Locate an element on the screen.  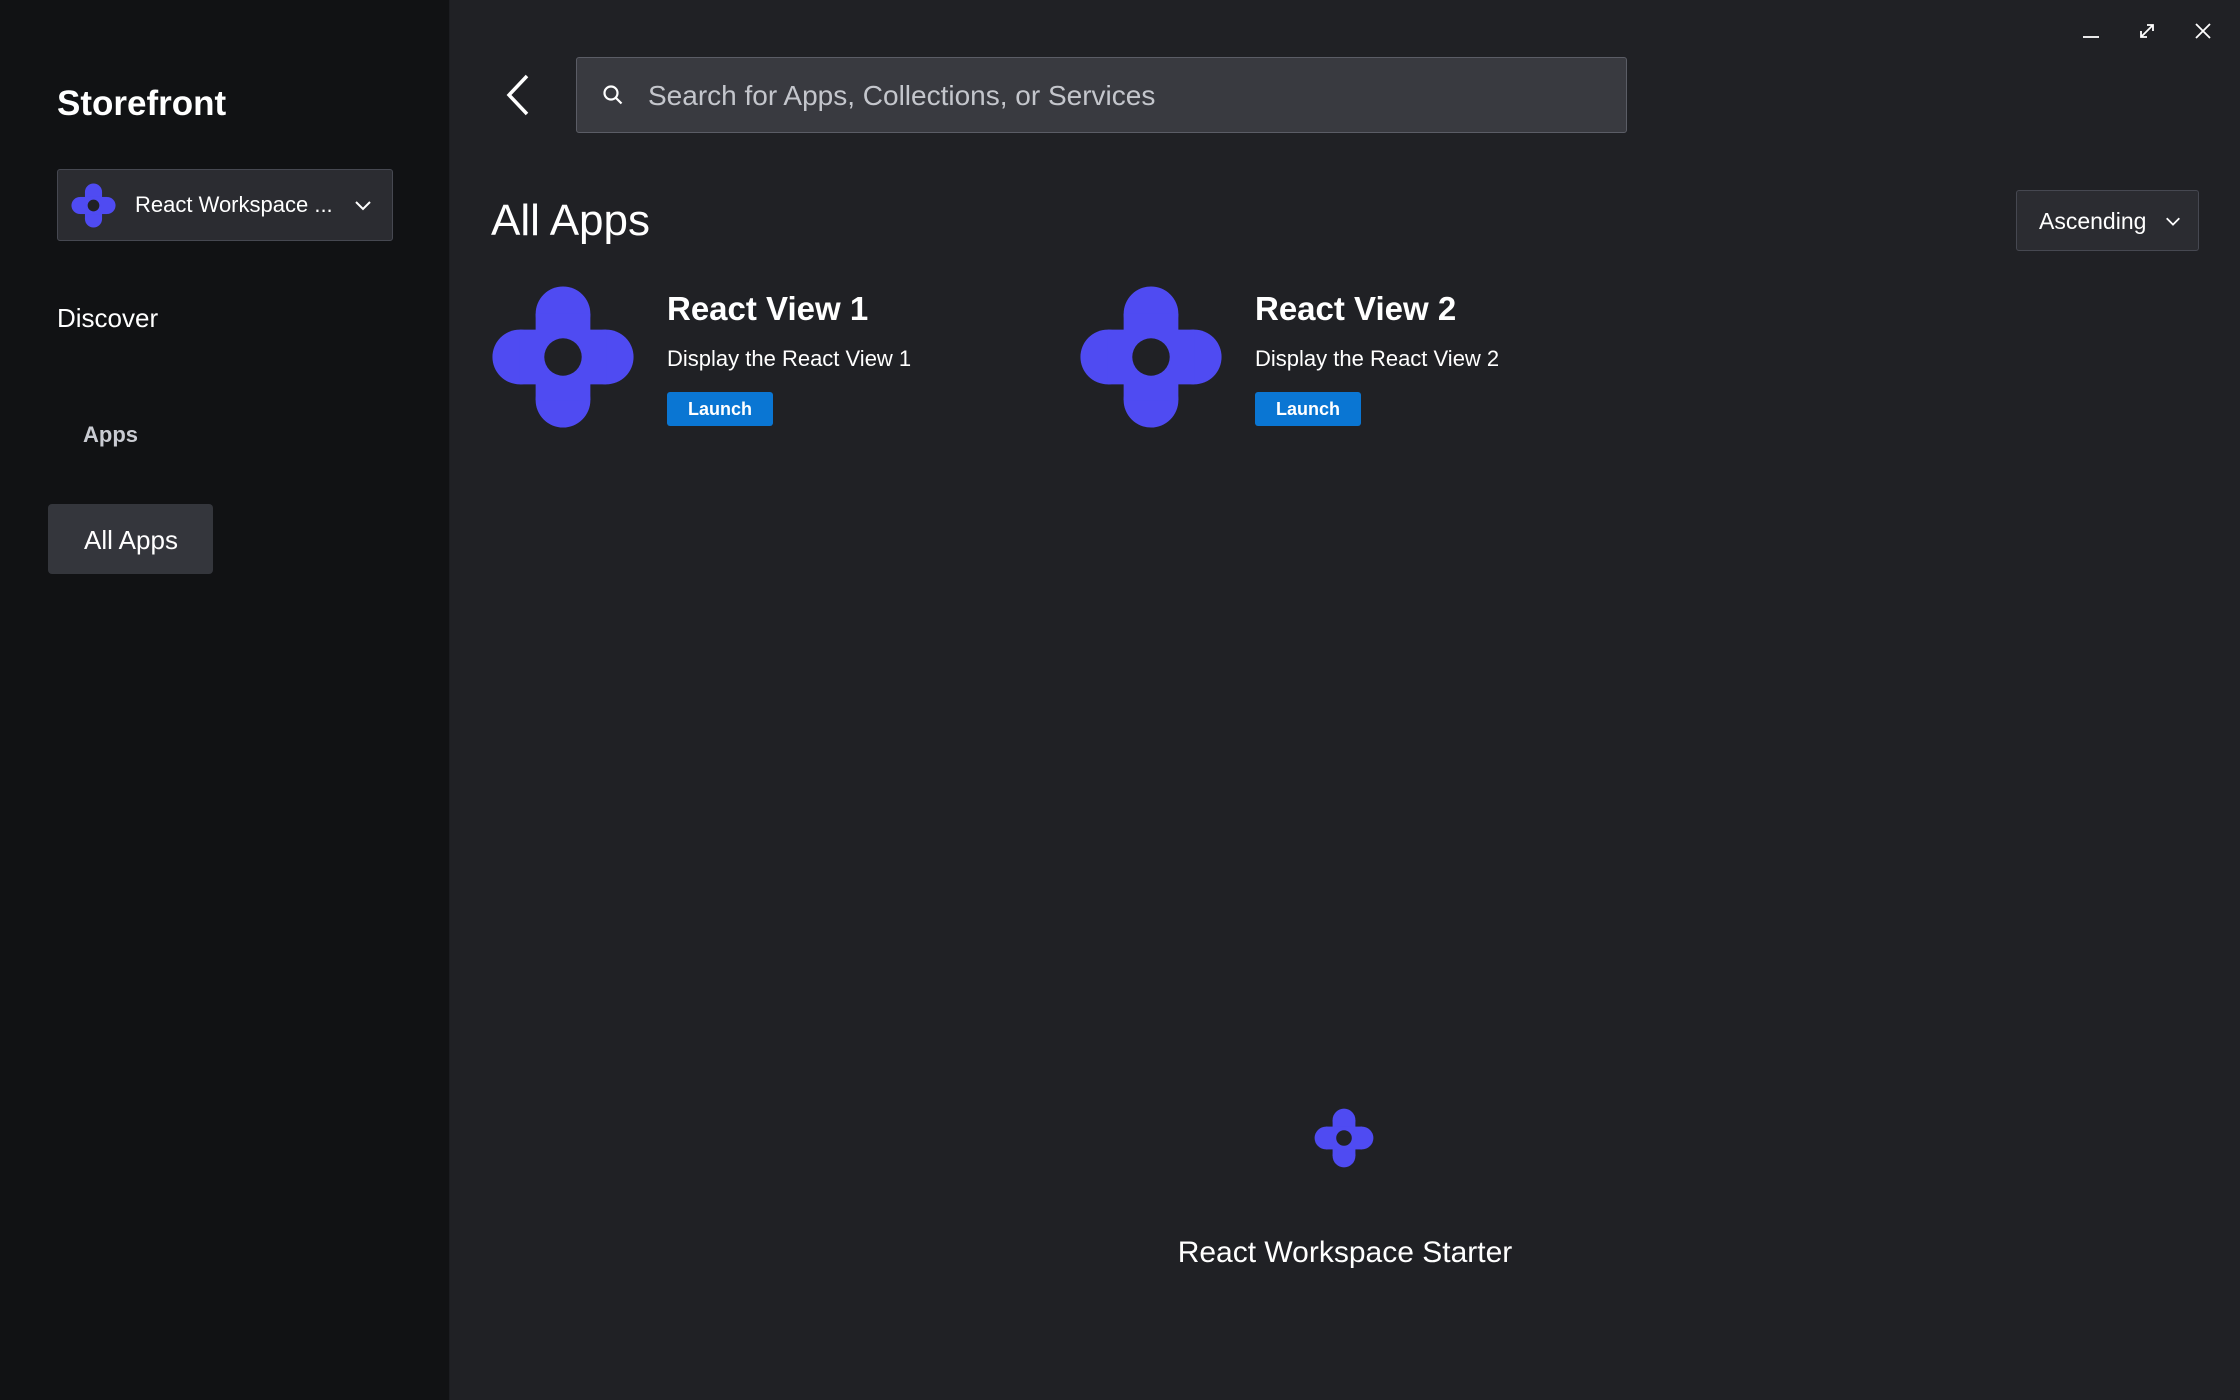
sidebar-item-discover: Discover is located at coordinates (107, 318).